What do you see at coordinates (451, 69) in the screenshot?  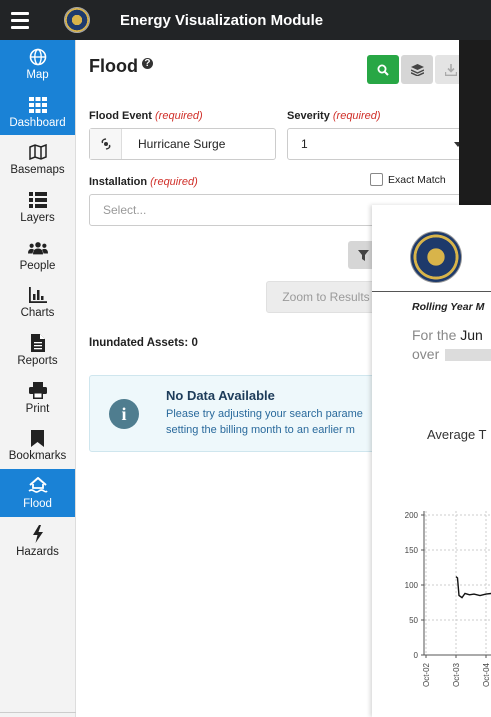 I see `download-icon` at bounding box center [451, 69].